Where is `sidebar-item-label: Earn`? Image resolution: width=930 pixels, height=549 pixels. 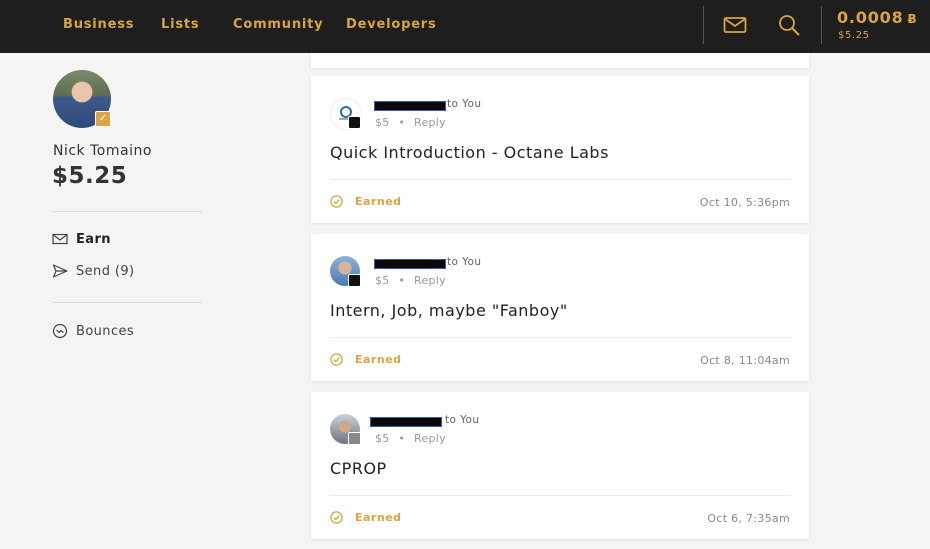 sidebar-item-label: Earn is located at coordinates (93, 239).